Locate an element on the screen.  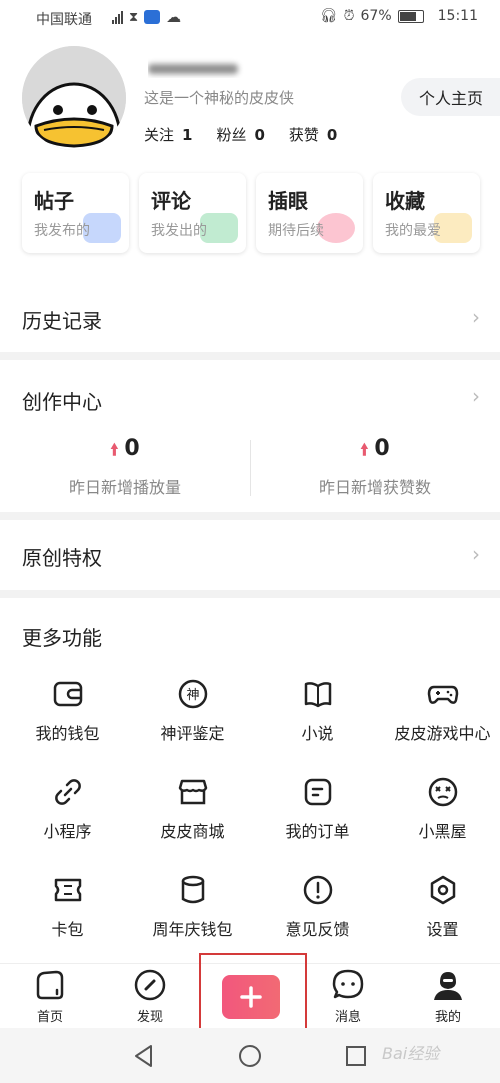
ticket-icon is located at coordinates (67, 890).